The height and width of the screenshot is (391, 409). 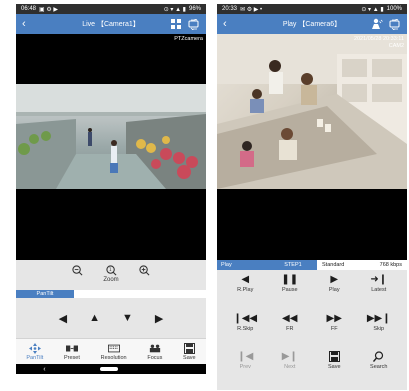 I want to click on pan-left-button: ◀, so click(x=63, y=318).